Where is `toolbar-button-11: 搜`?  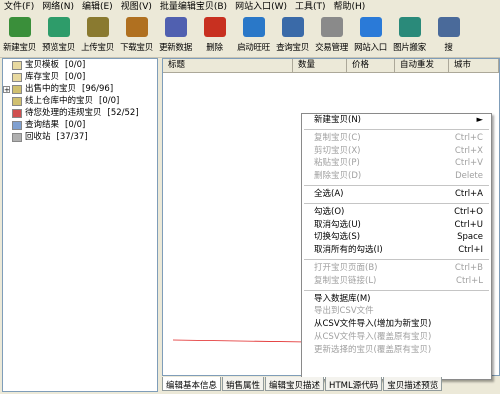
toolbar-button-11: 搜 is located at coordinates (448, 35).